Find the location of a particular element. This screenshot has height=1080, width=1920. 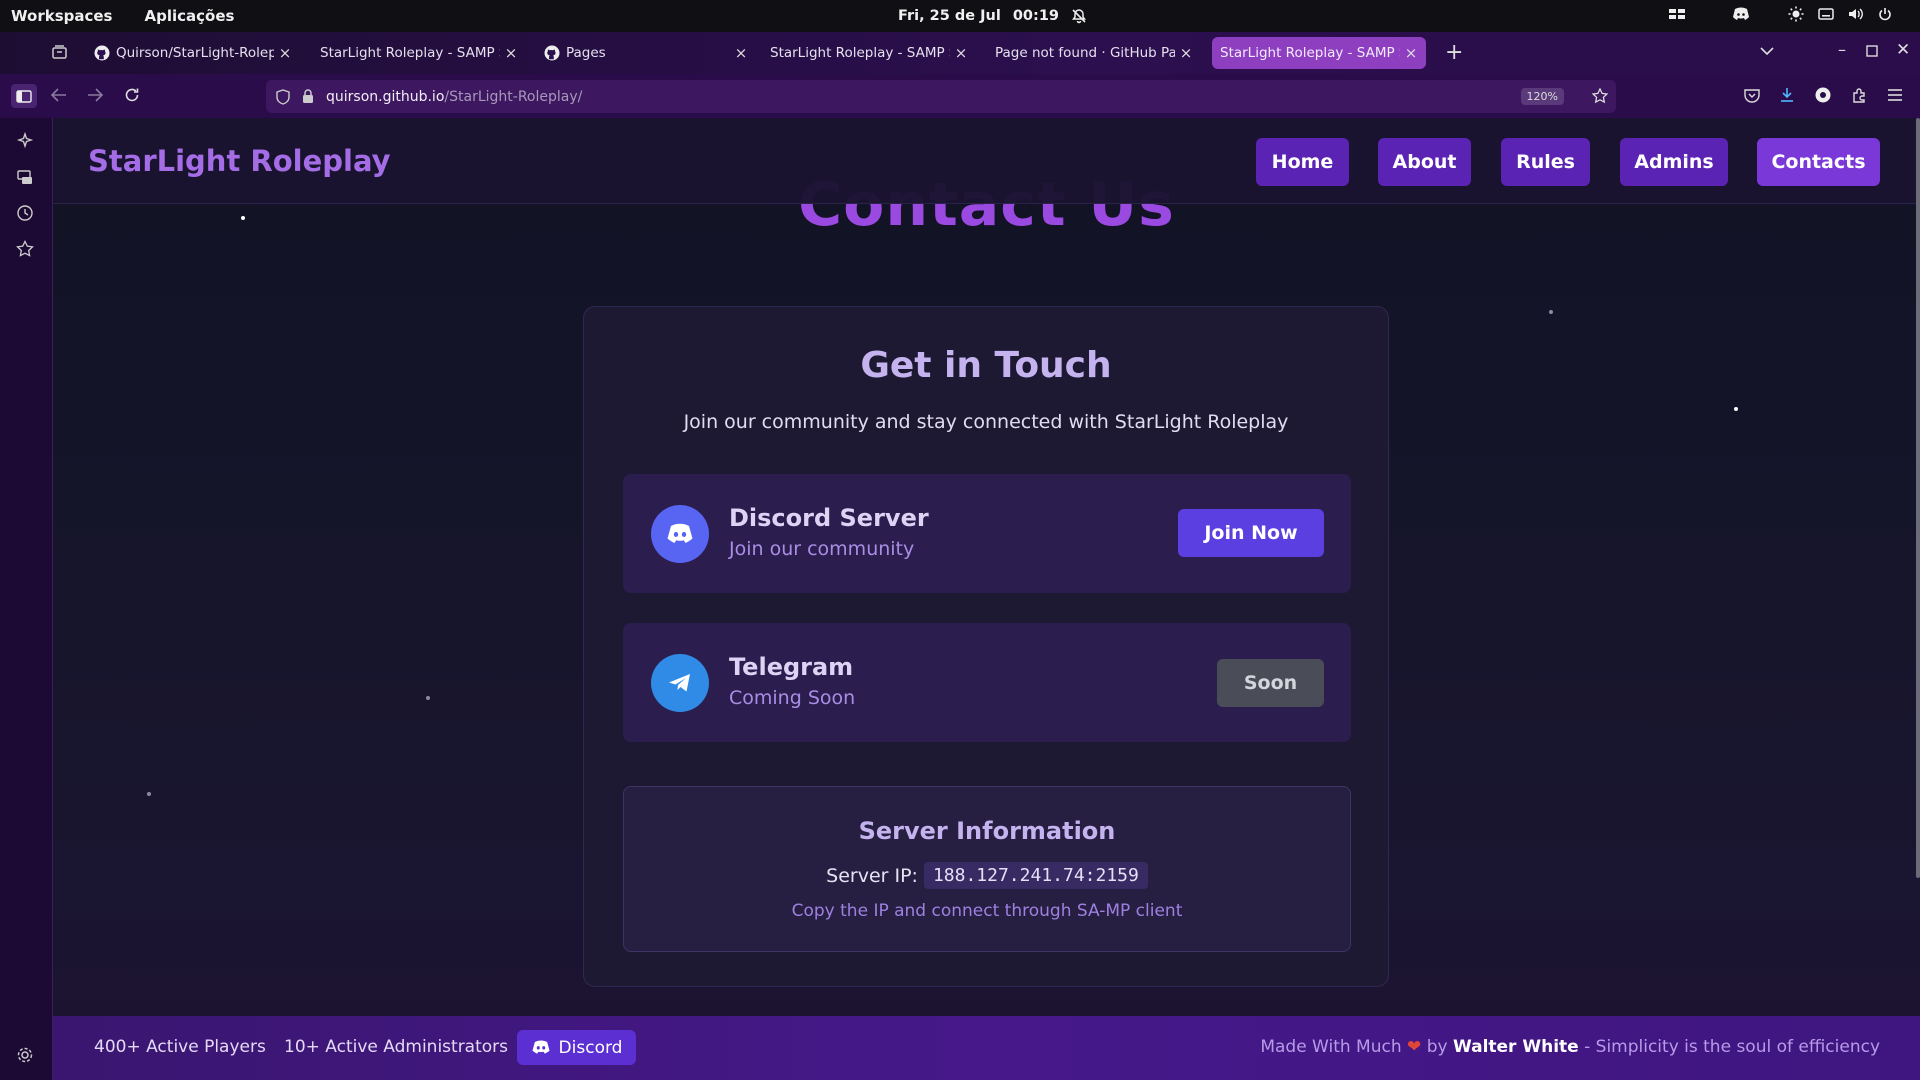

tab-list-chevron-icon is located at coordinates (1767, 51).